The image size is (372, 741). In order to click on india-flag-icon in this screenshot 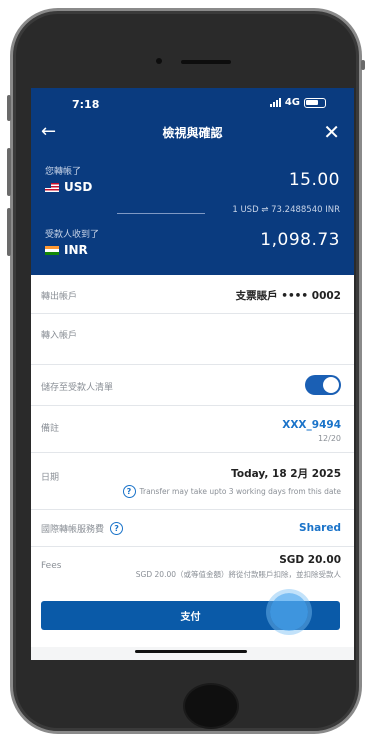, I will do `click(52, 250)`.